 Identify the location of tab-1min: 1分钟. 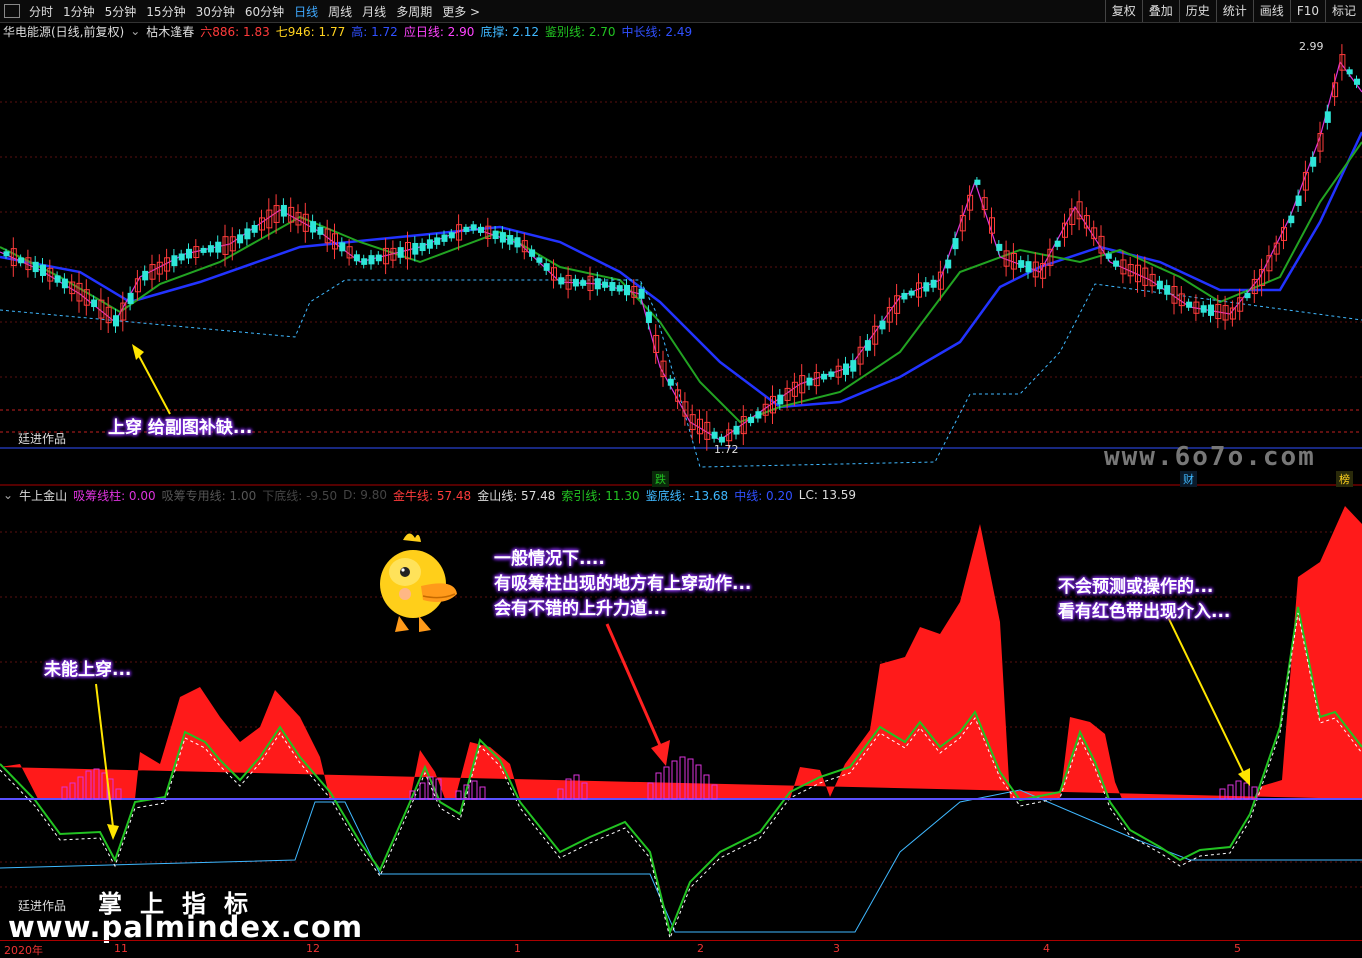
(79, 11).